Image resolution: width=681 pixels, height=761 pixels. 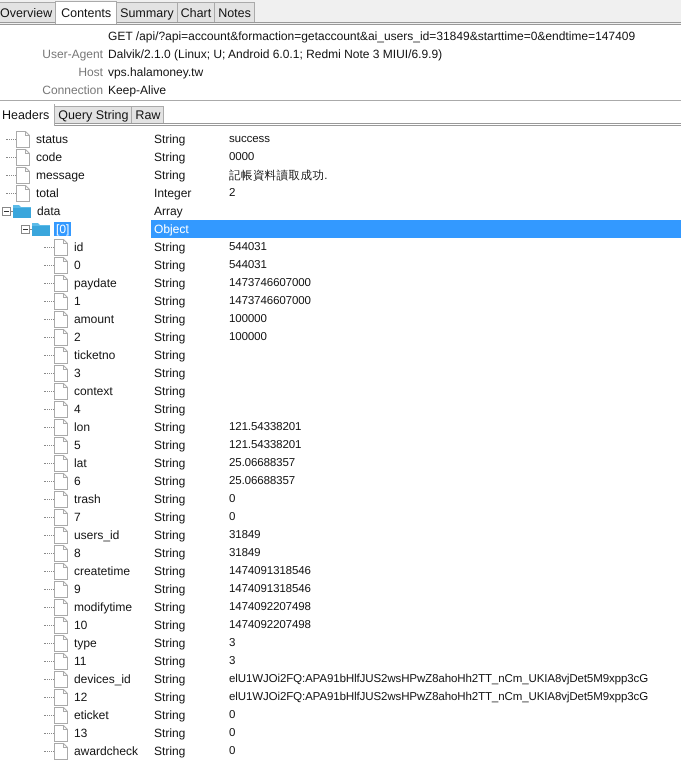 I want to click on node-name: lat, so click(x=80, y=463).